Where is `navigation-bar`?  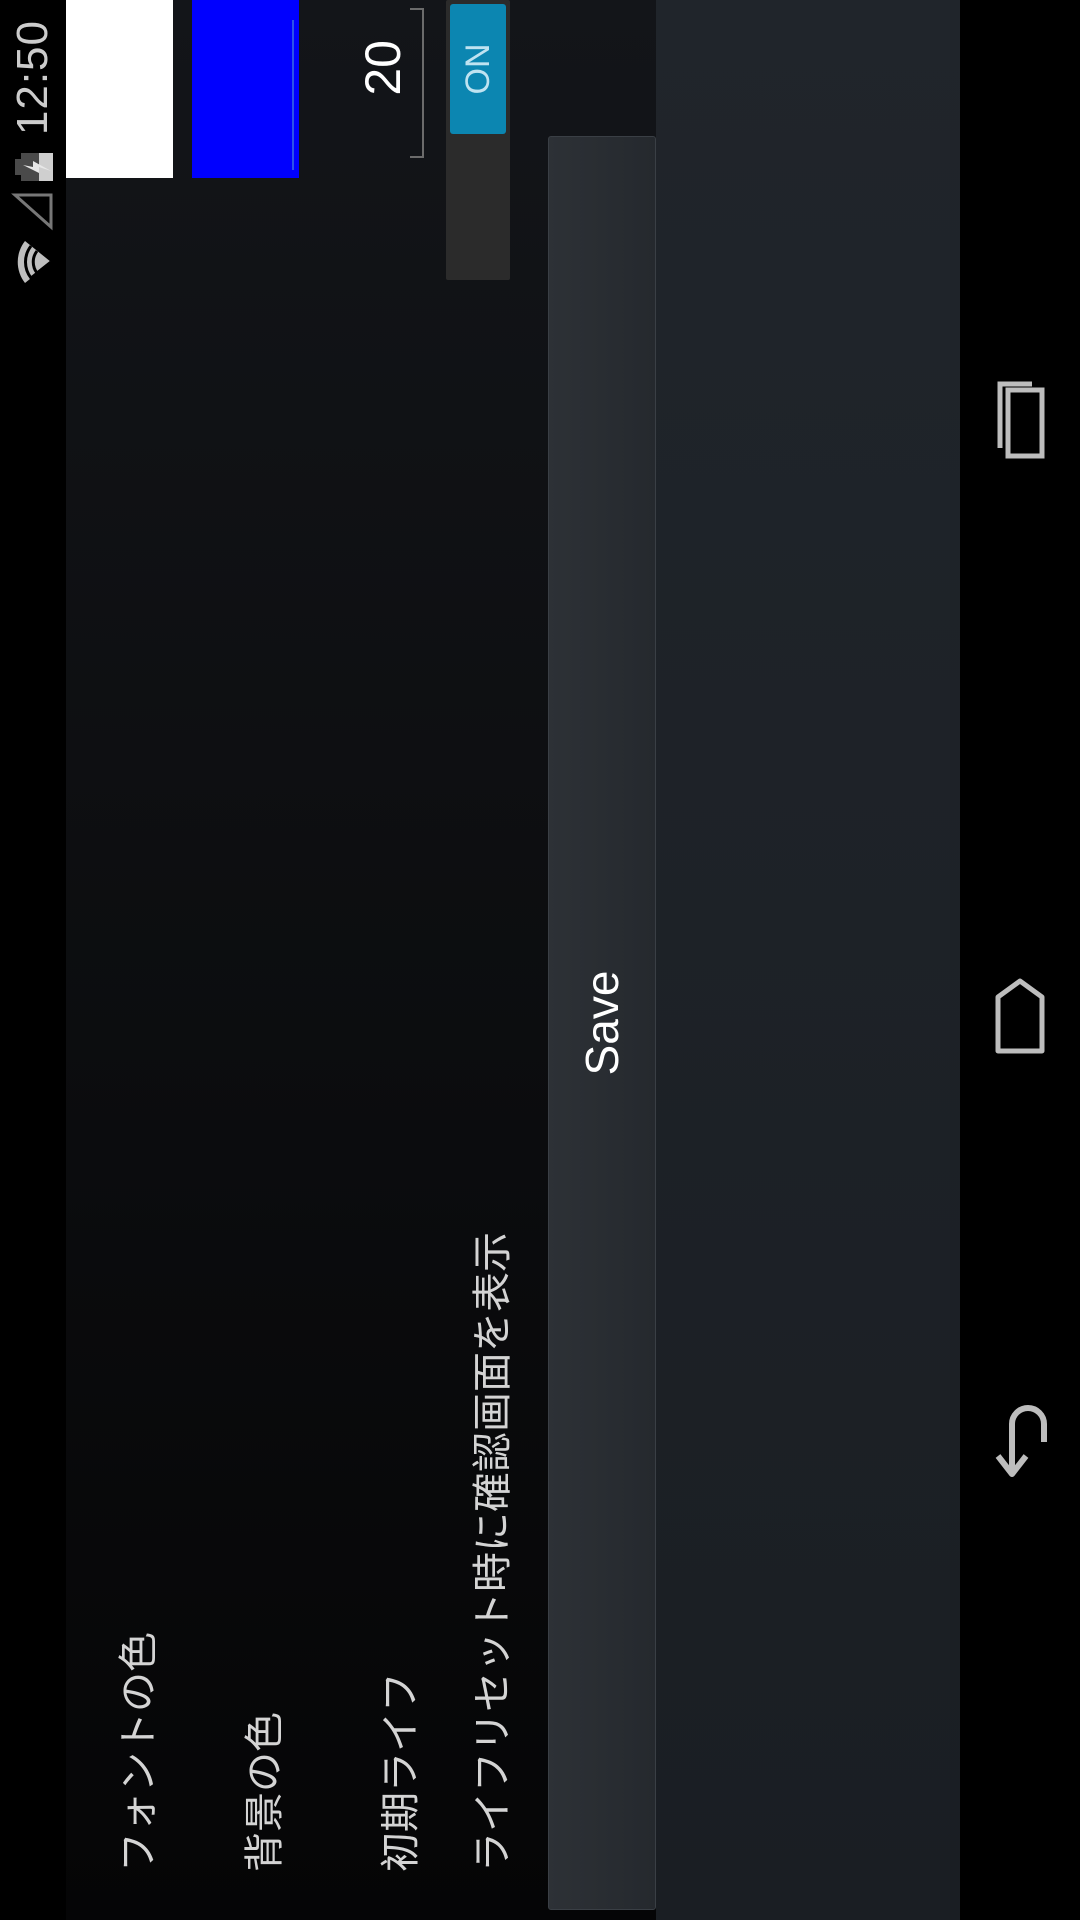
navigation-bar is located at coordinates (1020, 960).